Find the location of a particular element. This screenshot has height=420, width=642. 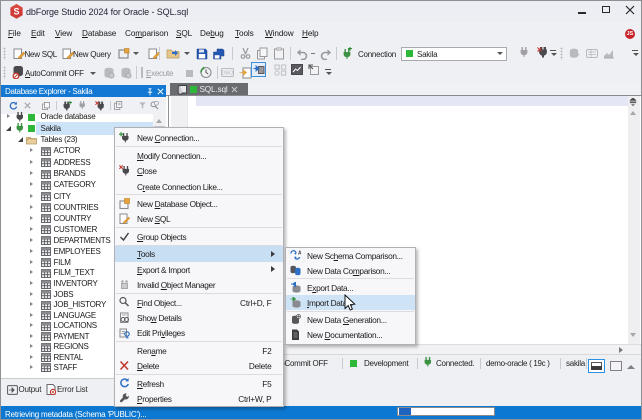

svg-text: A is located at coordinates (299, 253).